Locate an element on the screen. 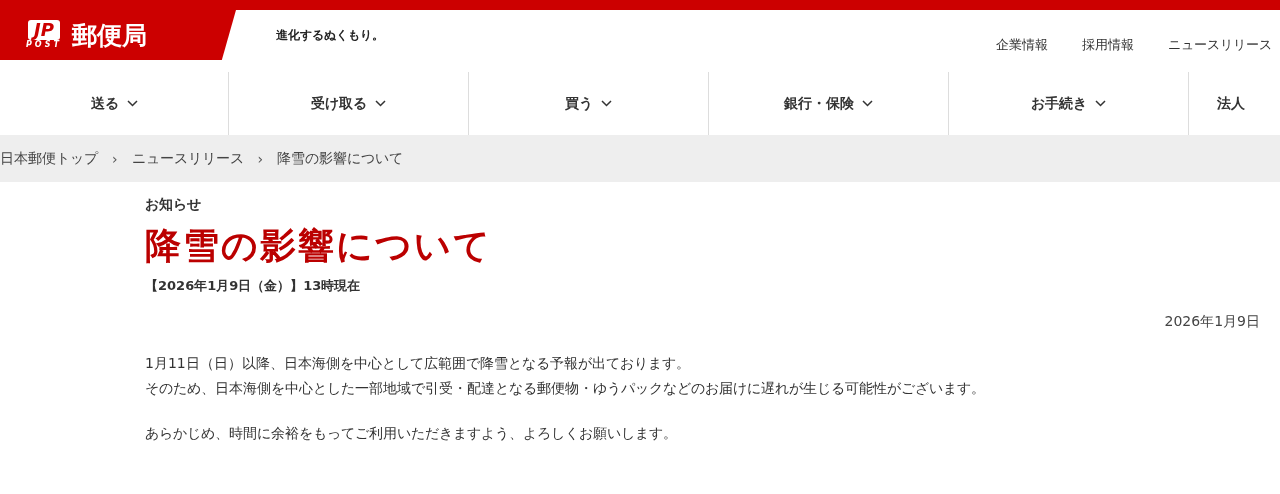  utility-link: 採用情報 is located at coordinates (1108, 45).